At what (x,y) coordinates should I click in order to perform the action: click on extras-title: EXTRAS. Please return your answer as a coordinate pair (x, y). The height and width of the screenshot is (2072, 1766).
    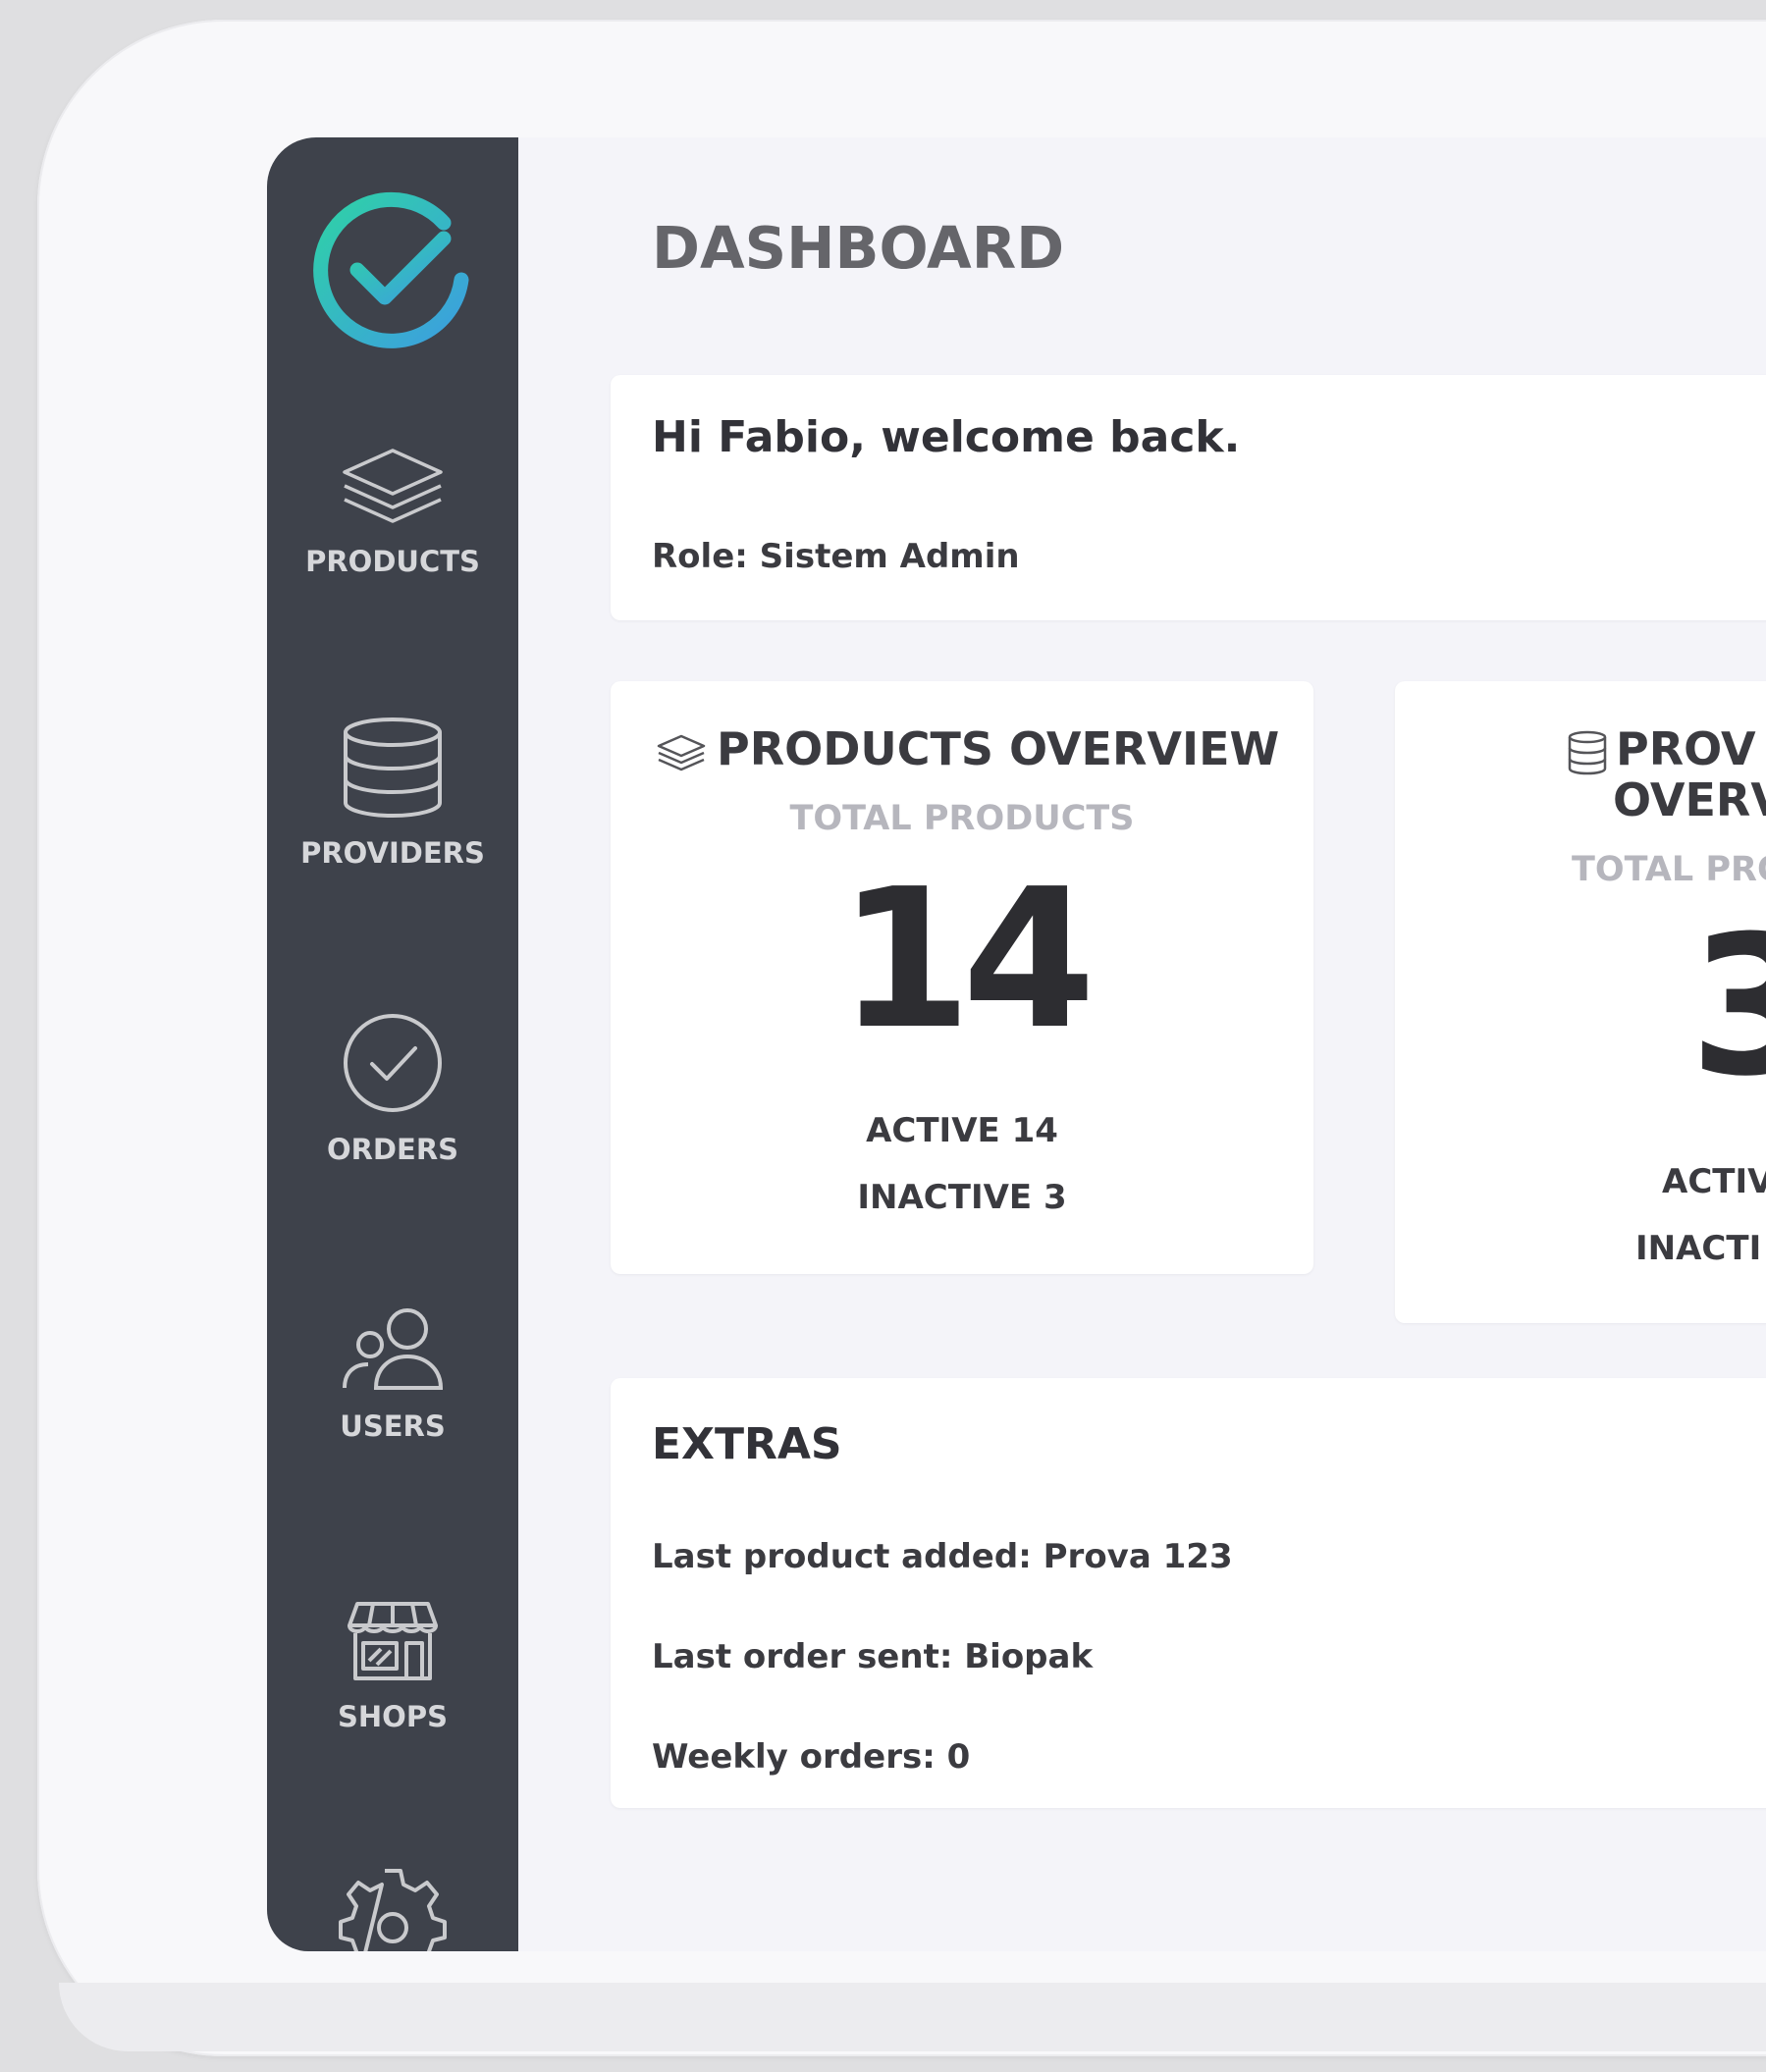
    Looking at the image, I should click on (747, 1444).